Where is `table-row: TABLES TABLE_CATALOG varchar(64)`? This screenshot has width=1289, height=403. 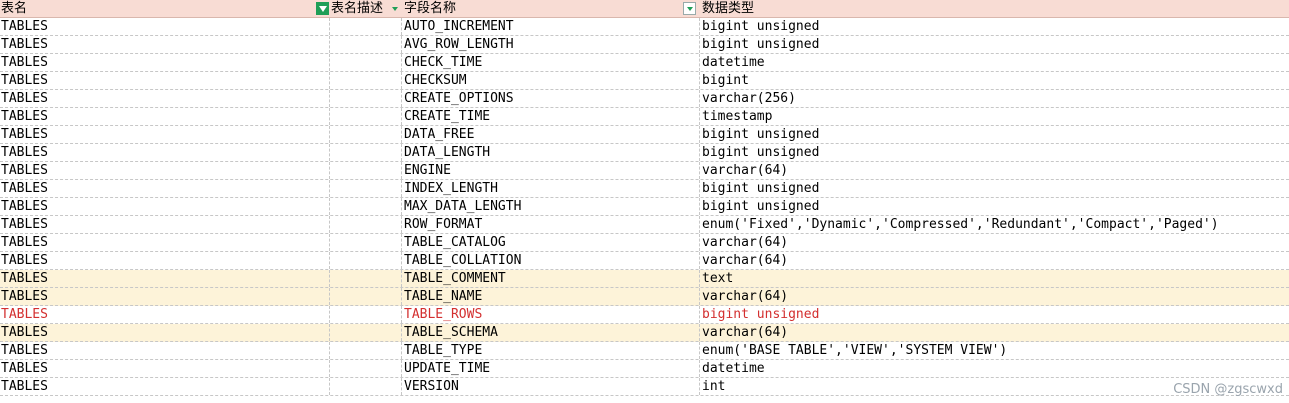 table-row: TABLES TABLE_CATALOG varchar(64) is located at coordinates (644, 243).